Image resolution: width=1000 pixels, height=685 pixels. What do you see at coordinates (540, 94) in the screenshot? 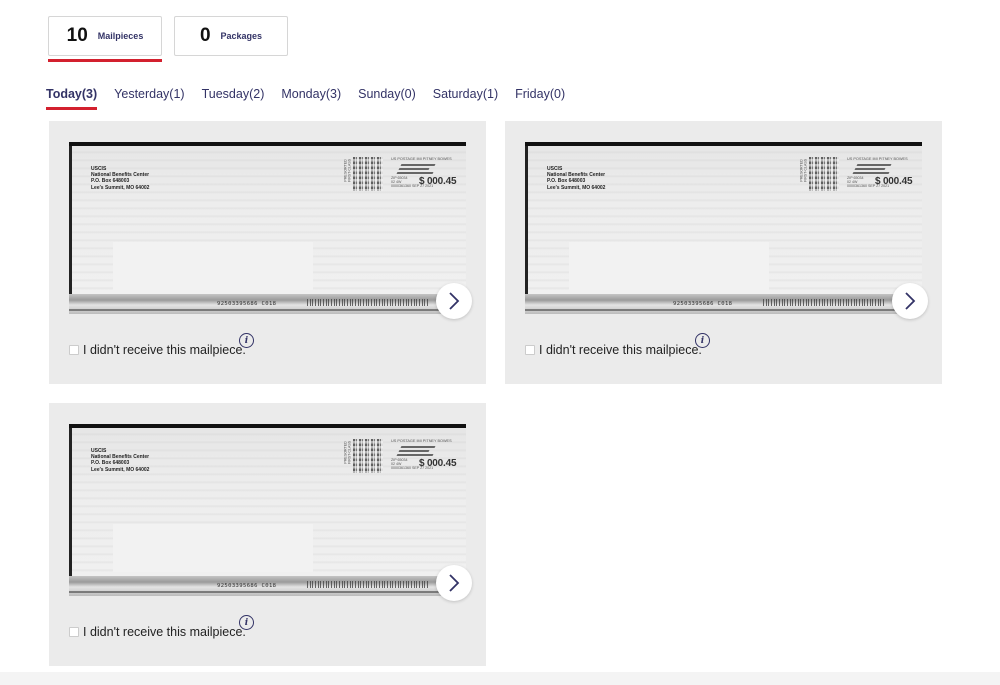
I see `day-tab-friday: Friday(0)` at bounding box center [540, 94].